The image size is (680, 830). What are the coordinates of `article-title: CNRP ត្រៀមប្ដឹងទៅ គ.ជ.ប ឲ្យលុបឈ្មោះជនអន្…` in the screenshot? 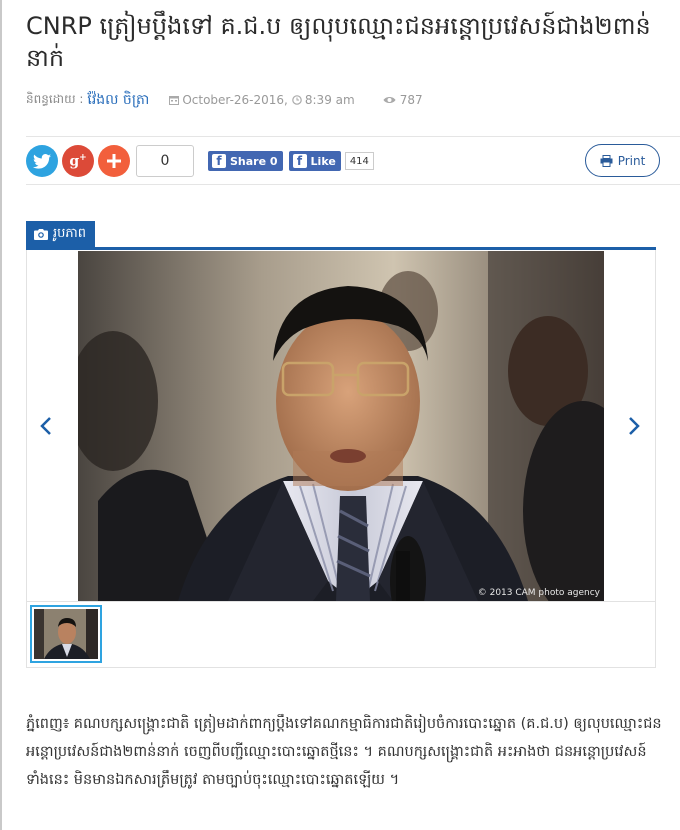 It's located at (338, 42).